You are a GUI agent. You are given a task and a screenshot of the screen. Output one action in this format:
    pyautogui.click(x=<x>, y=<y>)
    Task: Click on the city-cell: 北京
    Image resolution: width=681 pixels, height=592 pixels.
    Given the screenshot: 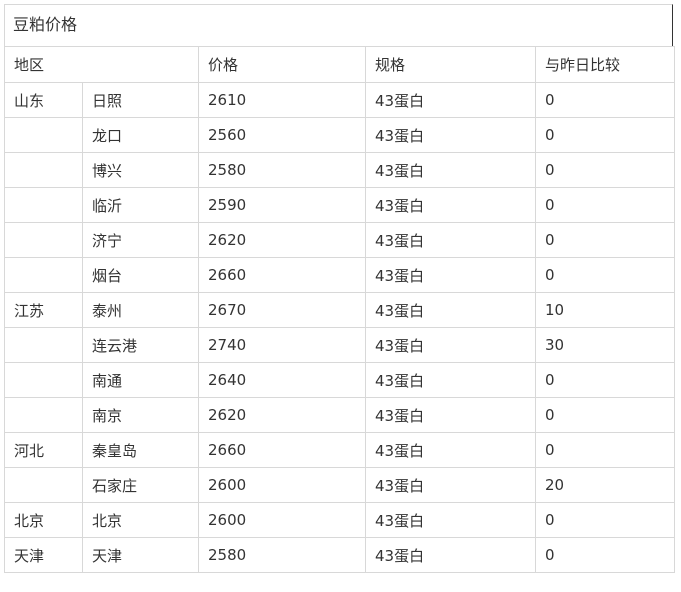 What is the action you would take?
    pyautogui.click(x=140, y=520)
    